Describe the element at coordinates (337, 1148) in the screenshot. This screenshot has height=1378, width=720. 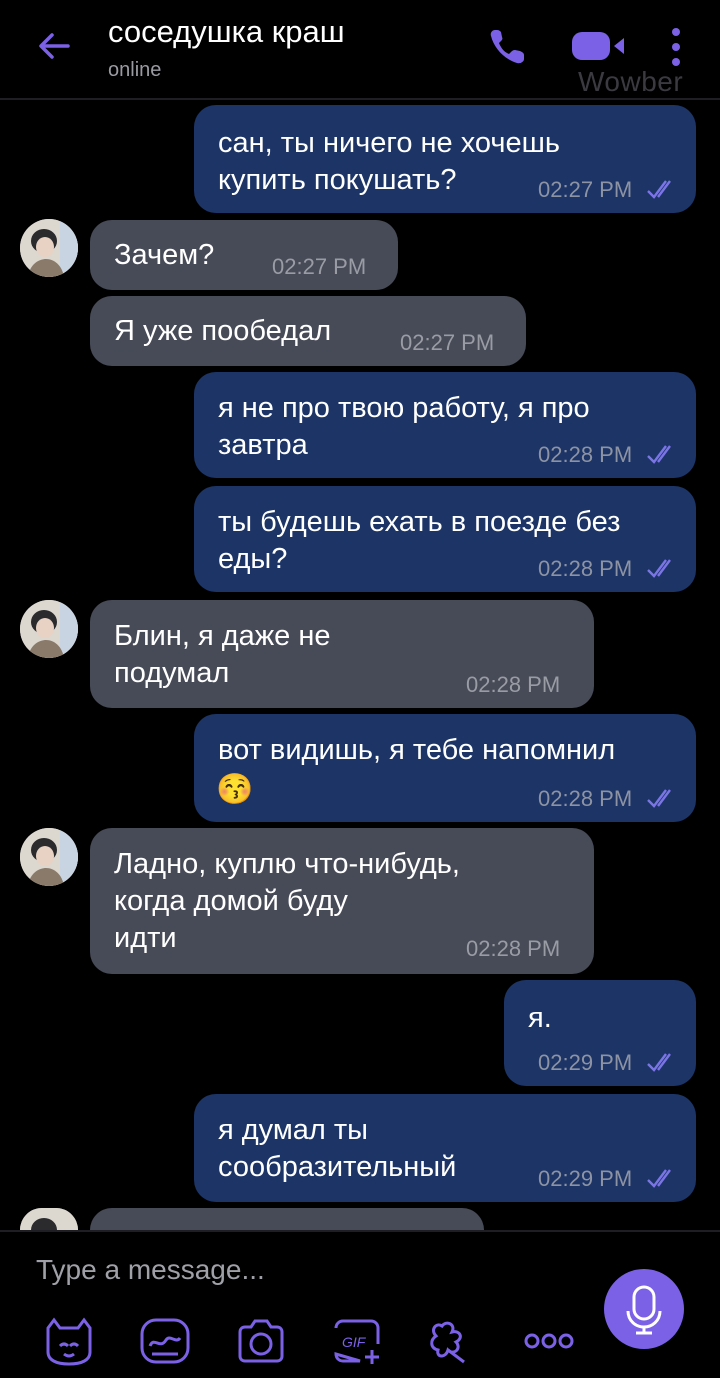
I see `message-text: я думал ты сообразительный` at that location.